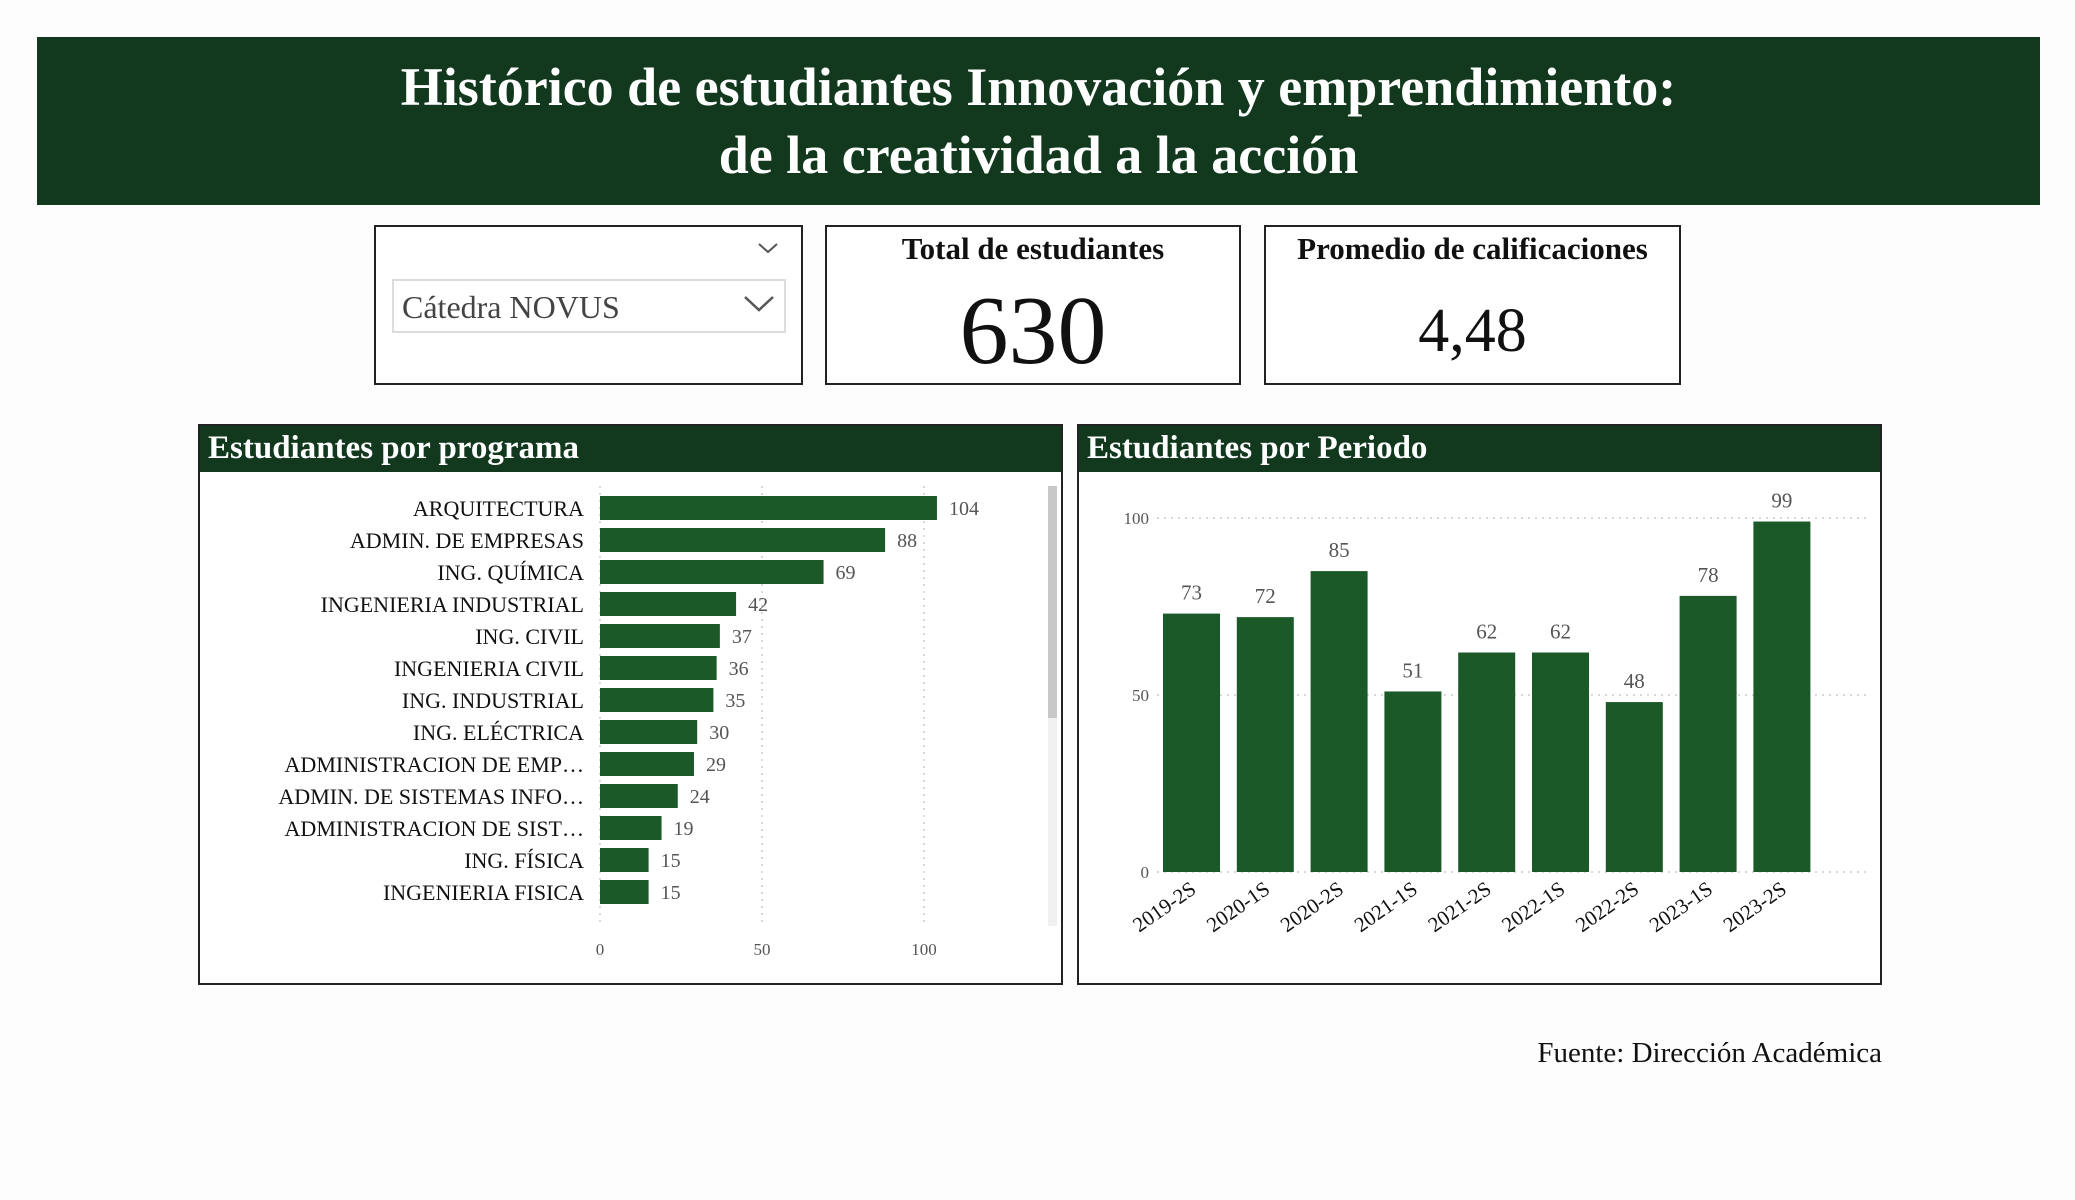 The height and width of the screenshot is (1200, 2075). Describe the element at coordinates (907, 541) in the screenshot. I see `data-label: 88` at that location.